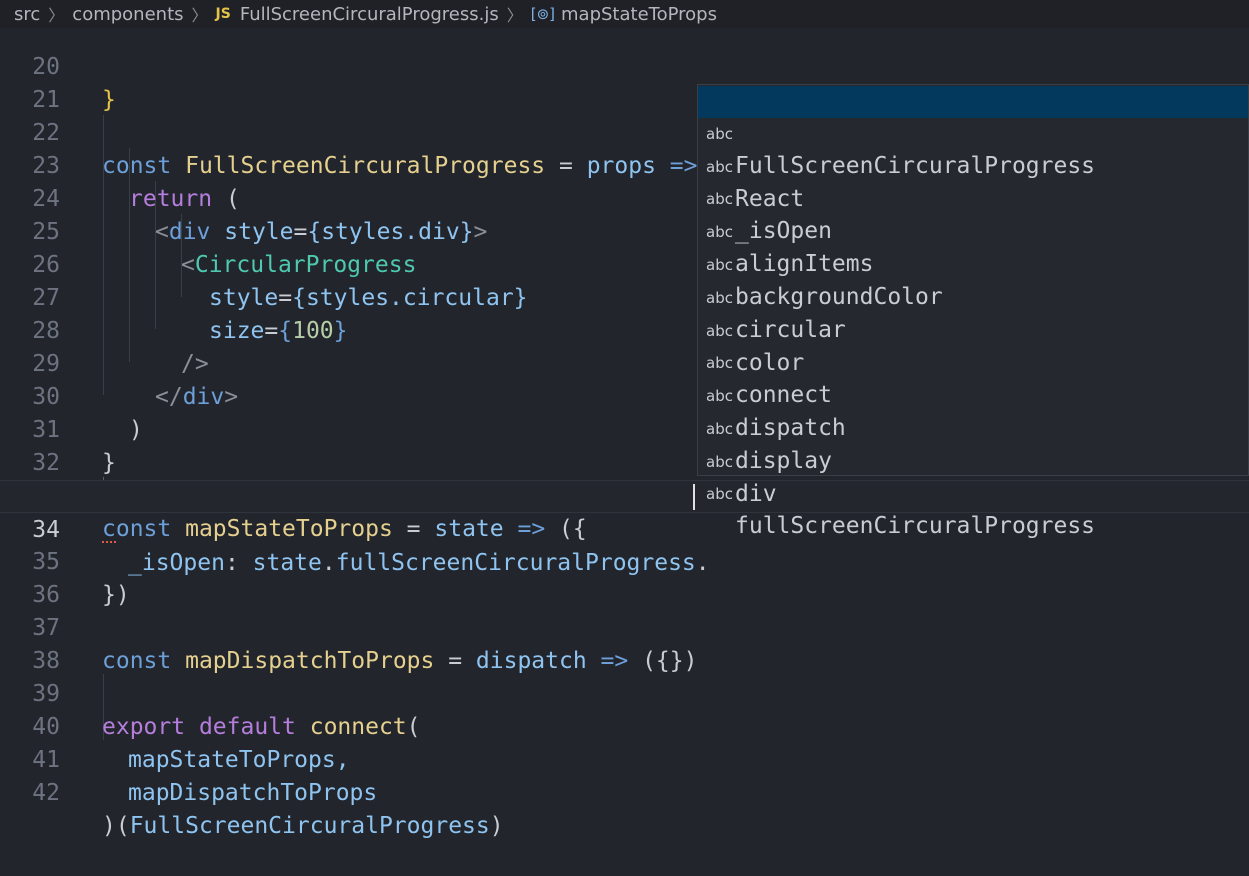 Image resolution: width=1249 pixels, height=876 pixels. Describe the element at coordinates (973, 230) in the screenshot. I see `suggestion-item: abc alignItems` at that location.